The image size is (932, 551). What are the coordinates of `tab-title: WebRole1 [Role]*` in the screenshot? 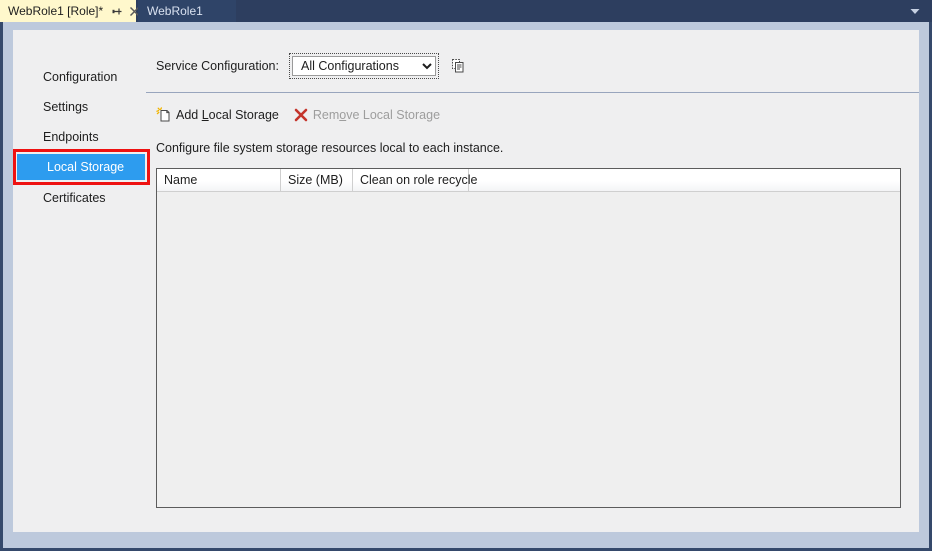 It's located at (56, 11).